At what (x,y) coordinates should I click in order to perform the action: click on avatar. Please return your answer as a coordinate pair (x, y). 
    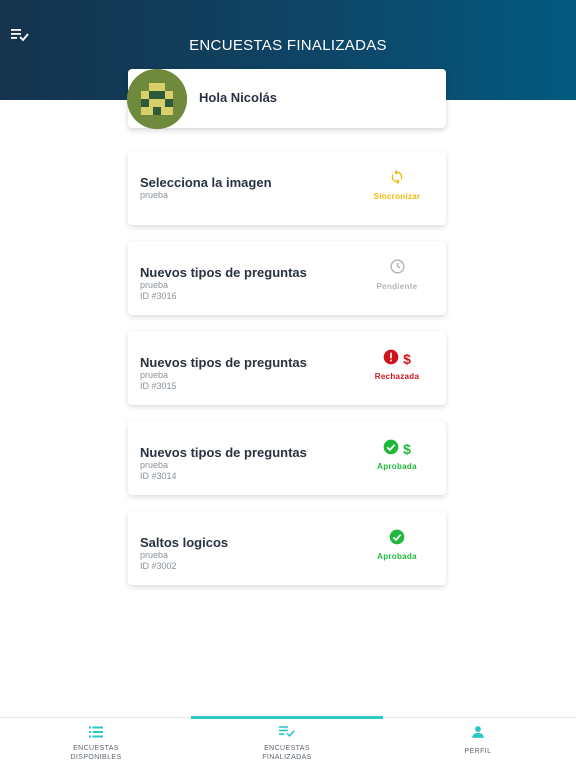
    Looking at the image, I should click on (157, 99).